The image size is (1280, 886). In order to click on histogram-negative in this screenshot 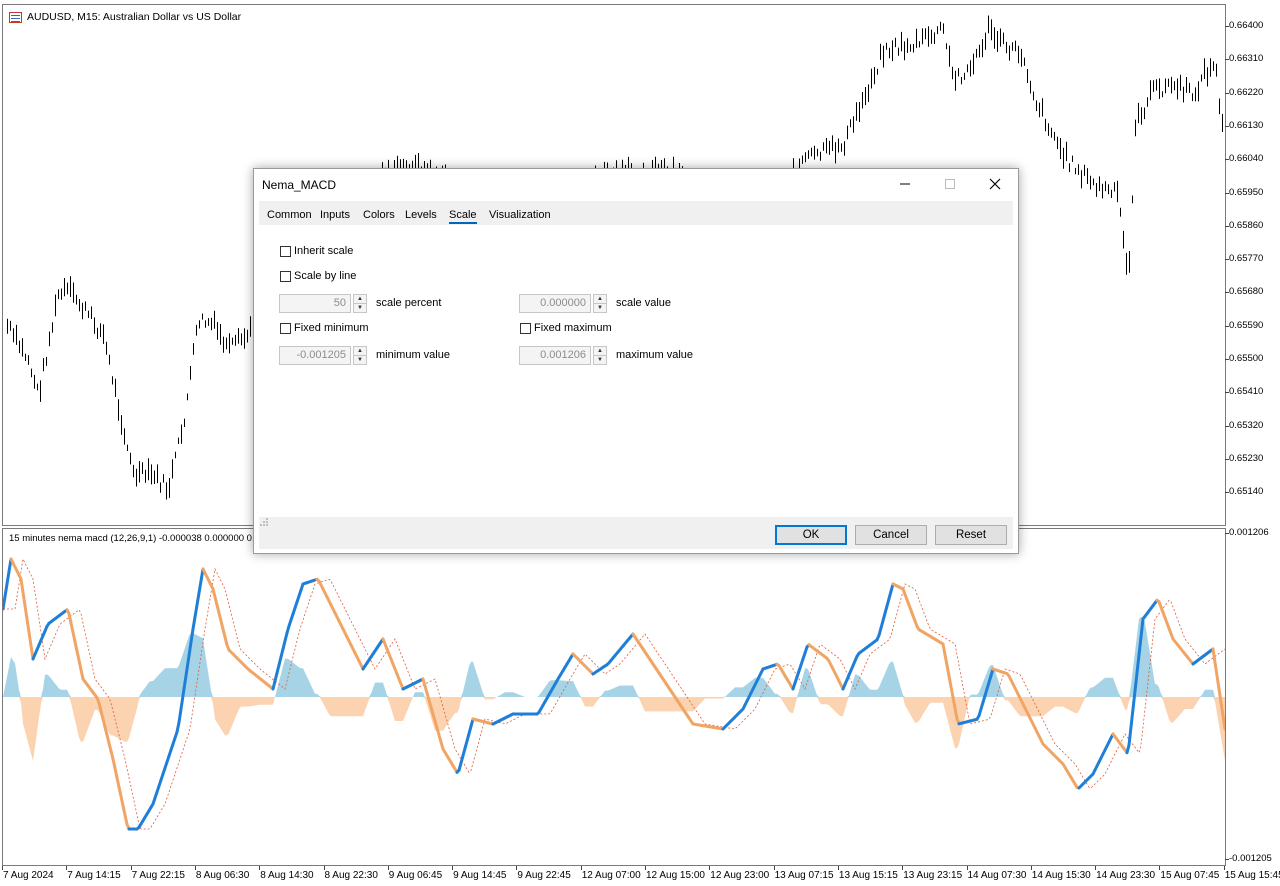, I will do `click(614, 729)`.